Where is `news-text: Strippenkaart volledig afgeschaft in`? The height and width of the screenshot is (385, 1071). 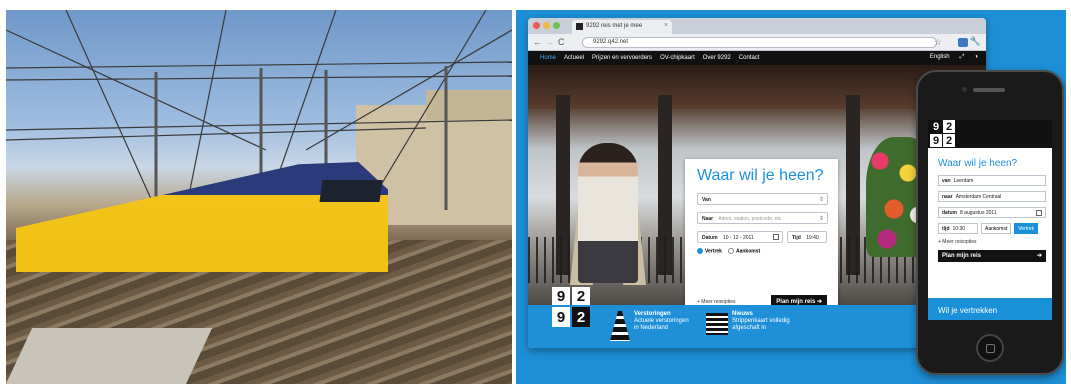 news-text: Strippenkaart volledig afgeschaft in is located at coordinates (761, 324).